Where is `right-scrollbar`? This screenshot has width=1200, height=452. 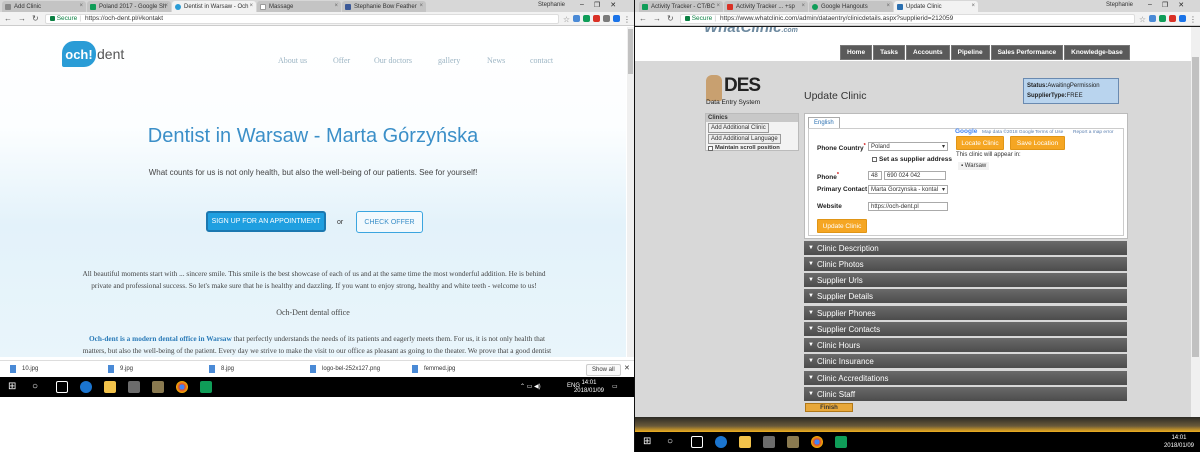 right-scrollbar is located at coordinates (1195, 222).